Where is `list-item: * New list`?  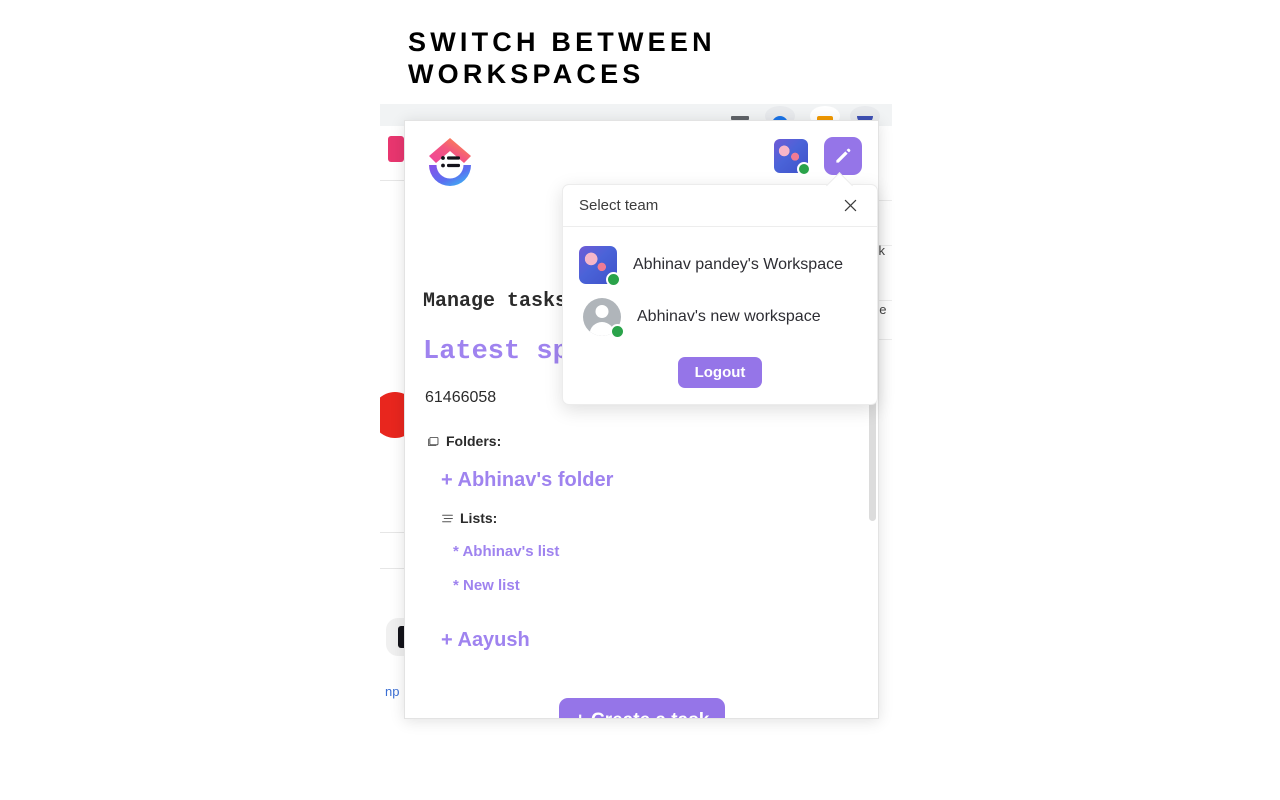 list-item: * New list is located at coordinates (486, 585).